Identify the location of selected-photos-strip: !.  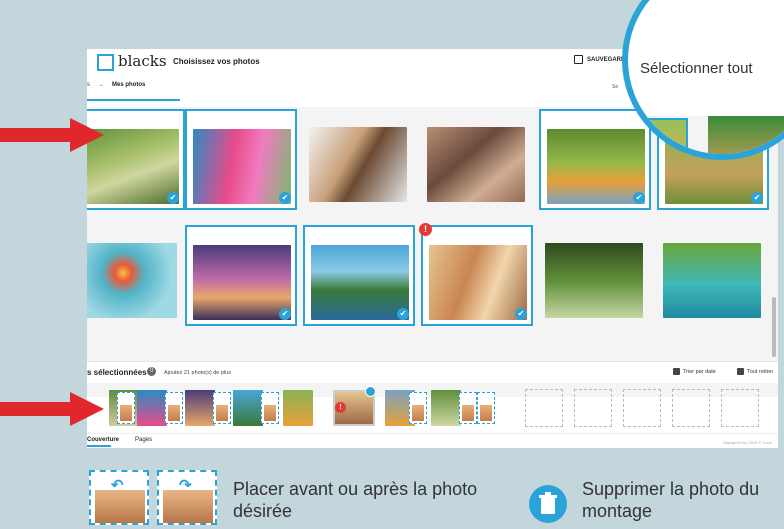
(432, 408).